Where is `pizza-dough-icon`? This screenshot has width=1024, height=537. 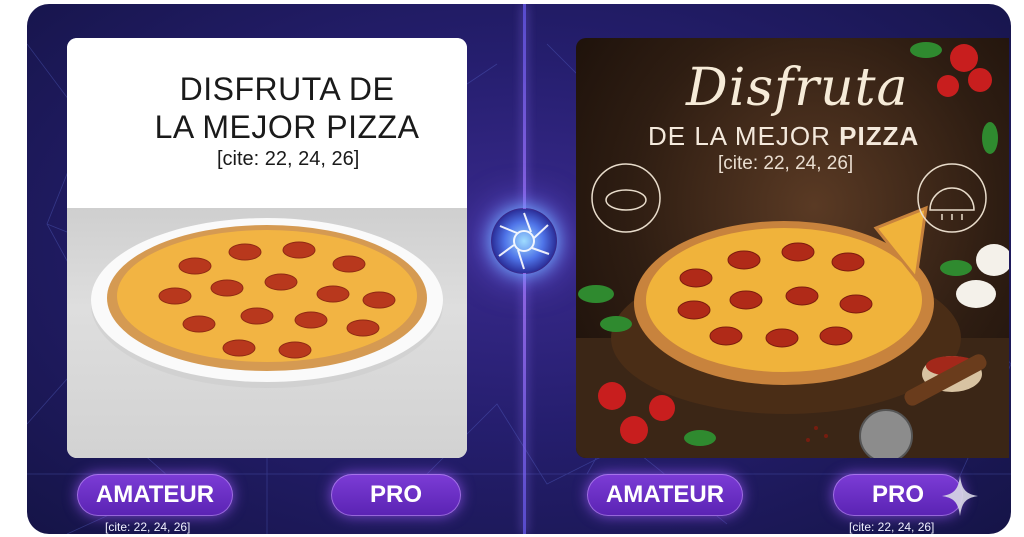 pizza-dough-icon is located at coordinates (626, 198).